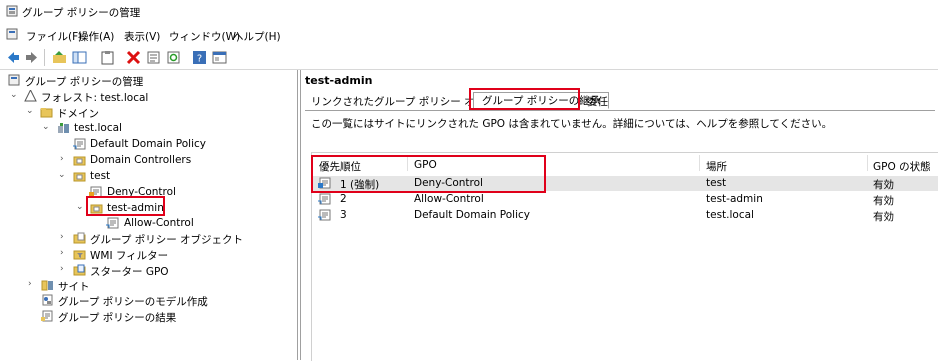 This screenshot has width=938, height=361. I want to click on tree-label: Default Domain Policy, so click(148, 144).